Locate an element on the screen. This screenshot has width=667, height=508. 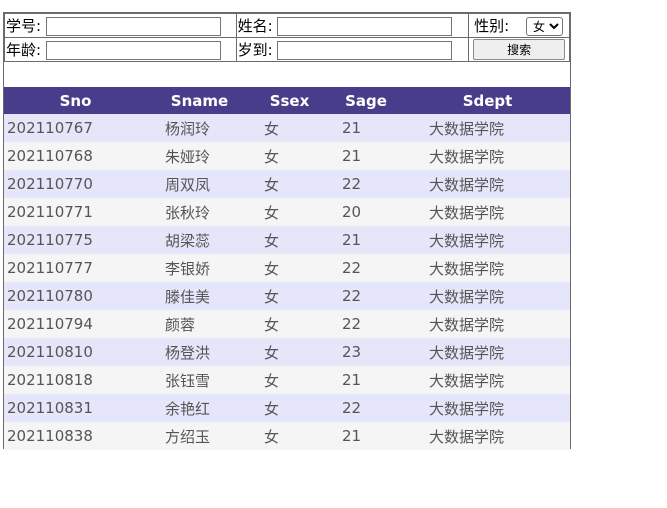
table-row: 202110831 余艳红女 22 大数据学院 is located at coordinates (287, 408).